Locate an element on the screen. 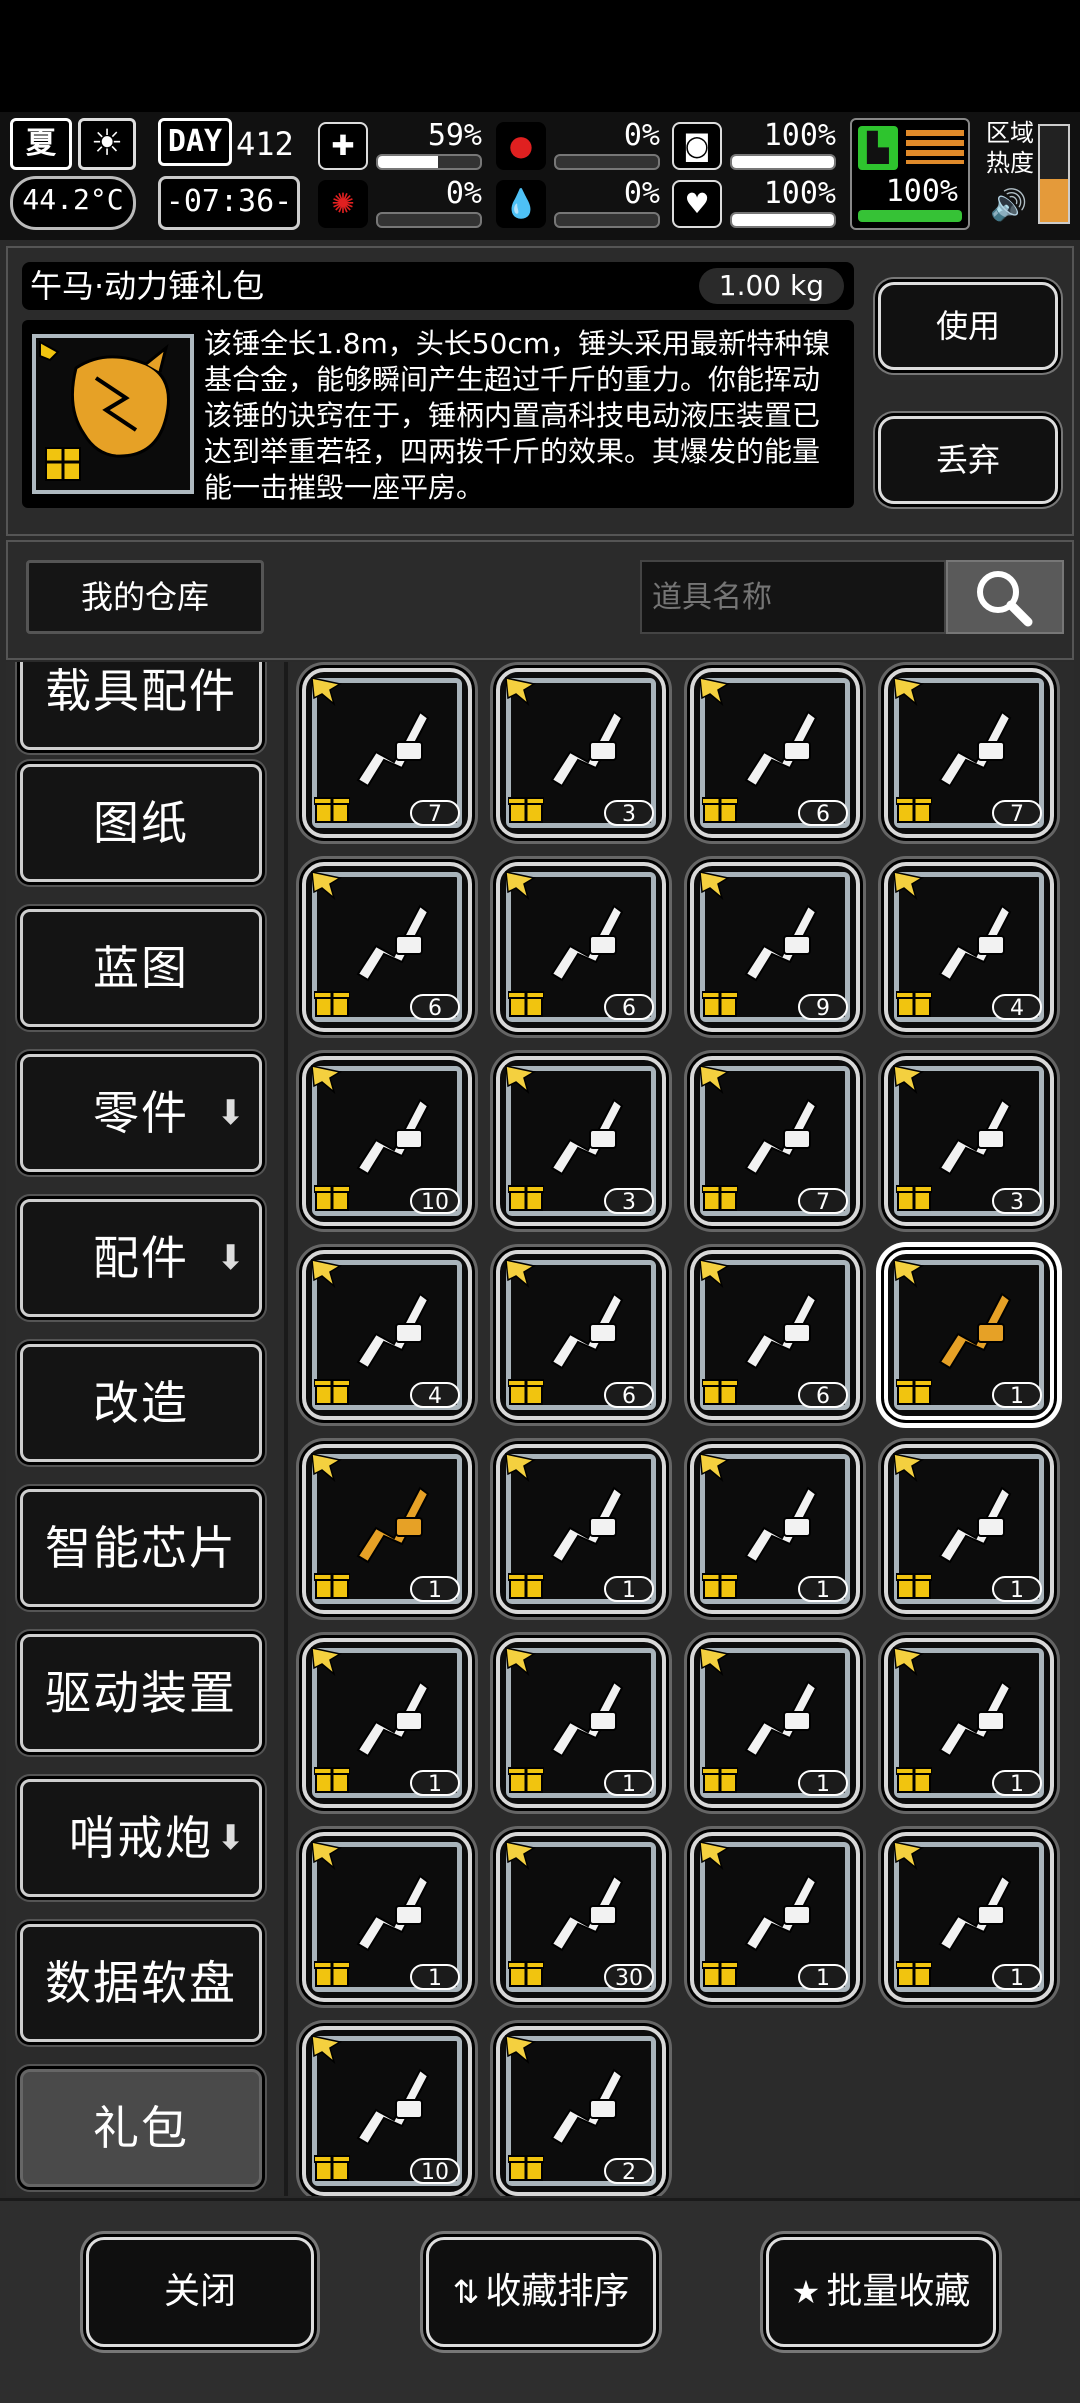 Image resolution: width=1080 pixels, height=2403 pixels. blood-drop-icon: 💧 is located at coordinates (521, 204).